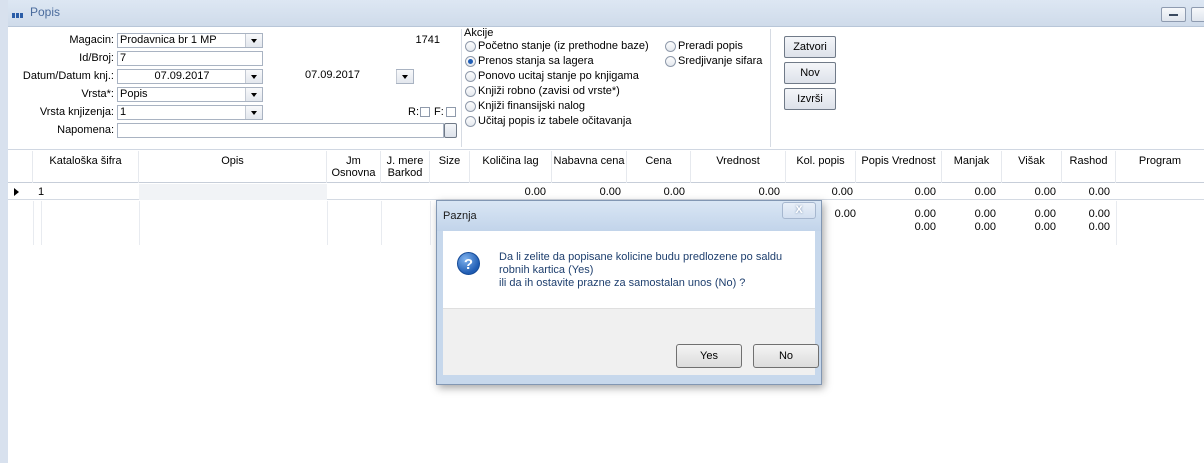 This screenshot has height=463, width=1204. Describe the element at coordinates (16, 192) in the screenshot. I see `row-pointer-icon` at that location.